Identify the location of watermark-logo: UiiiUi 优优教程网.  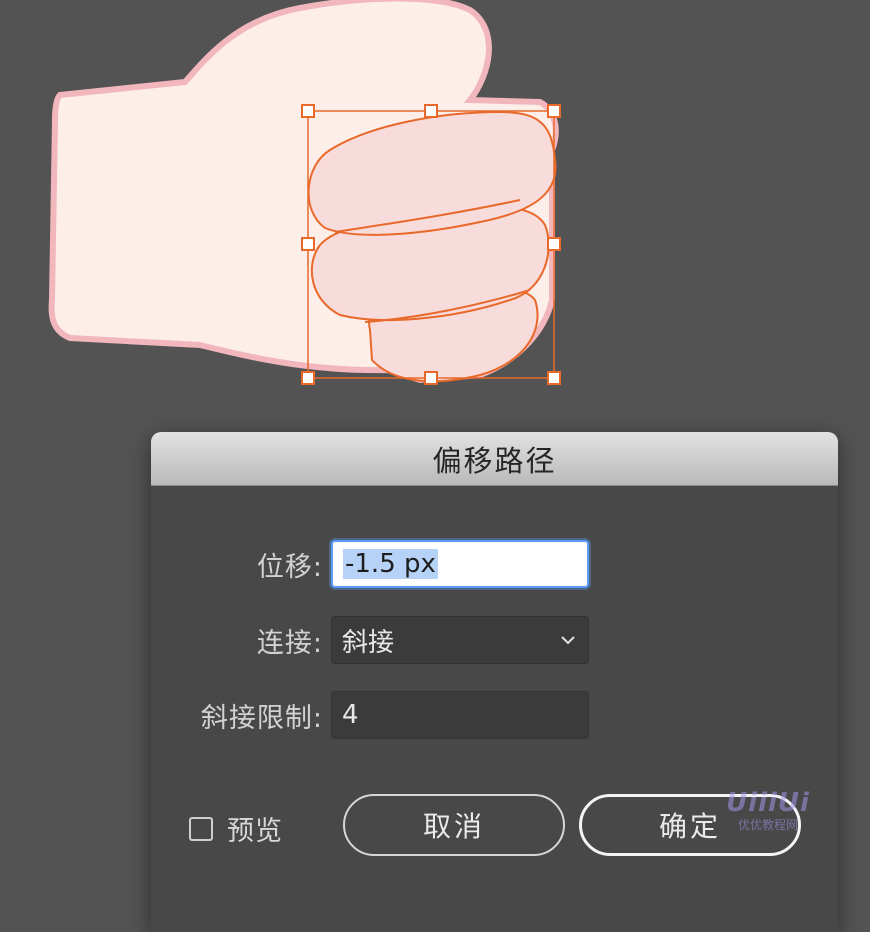
(768, 818).